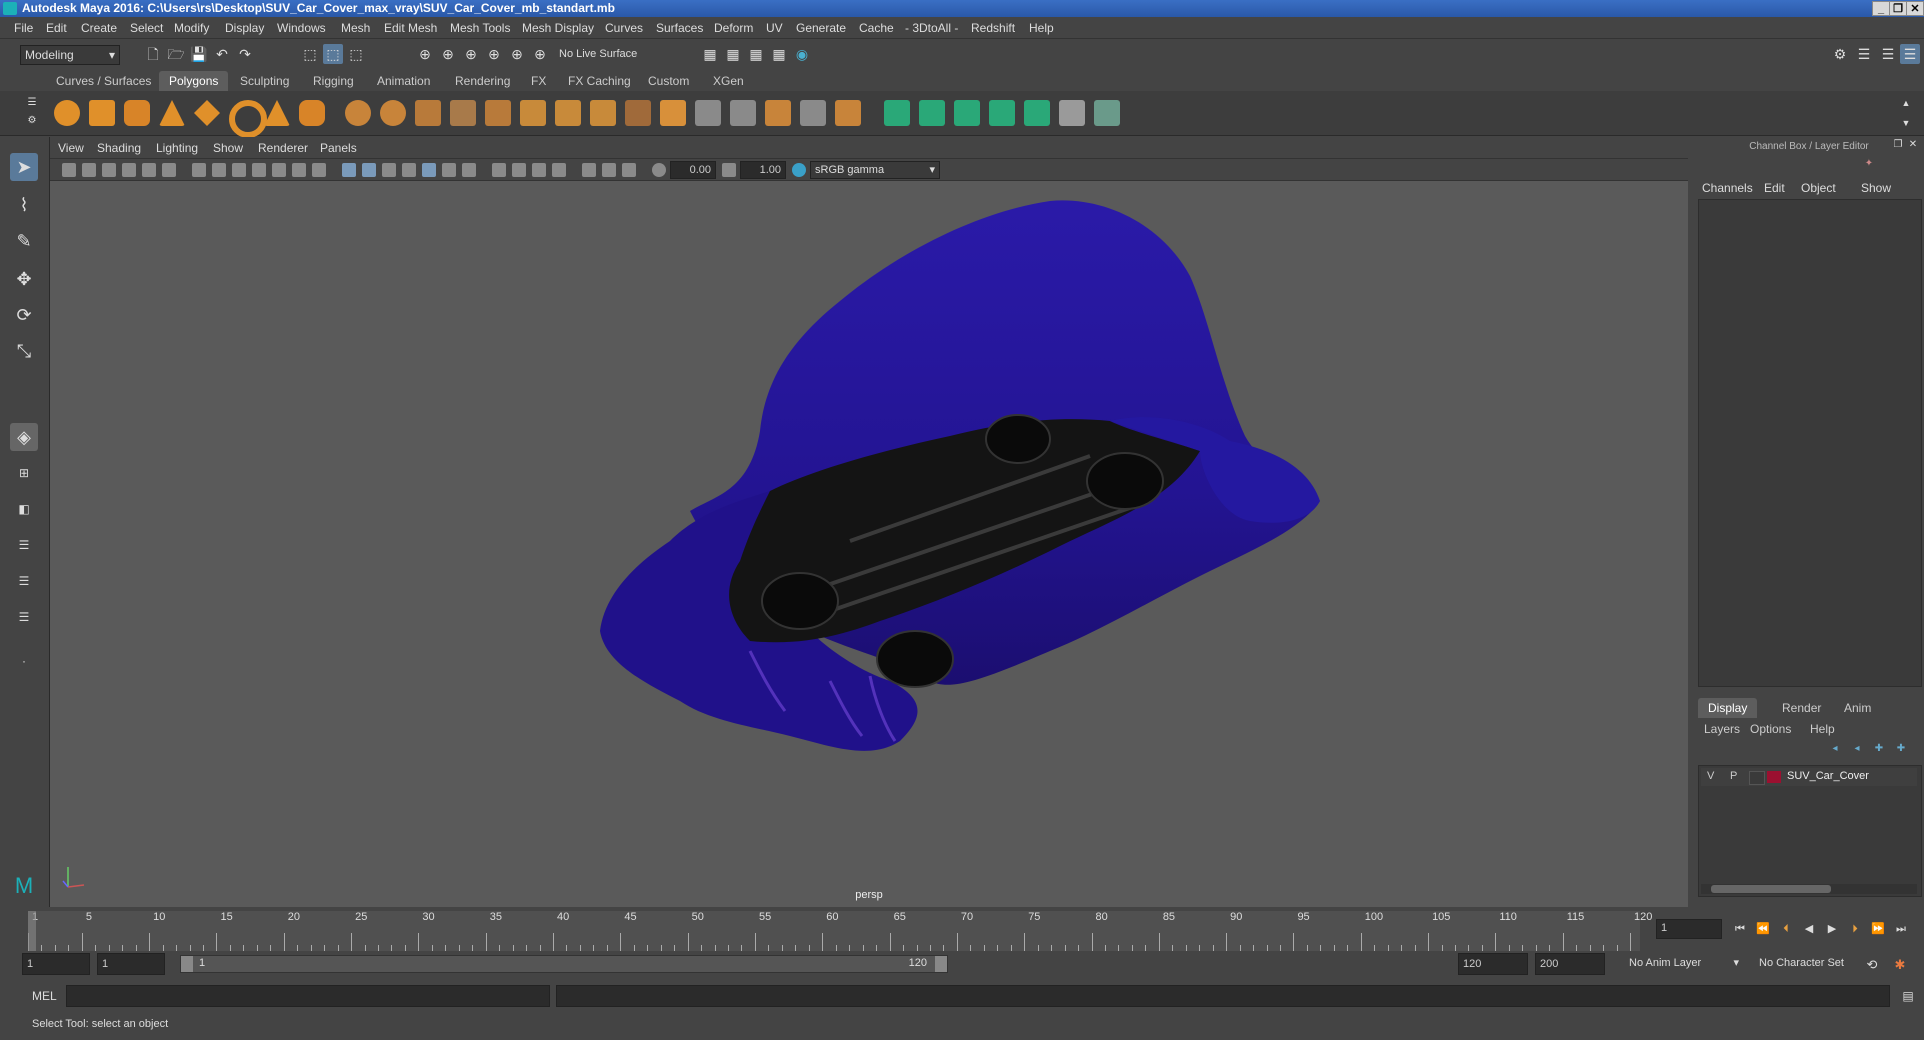  I want to click on play-forwards-icon: ▶, so click(1832, 929).